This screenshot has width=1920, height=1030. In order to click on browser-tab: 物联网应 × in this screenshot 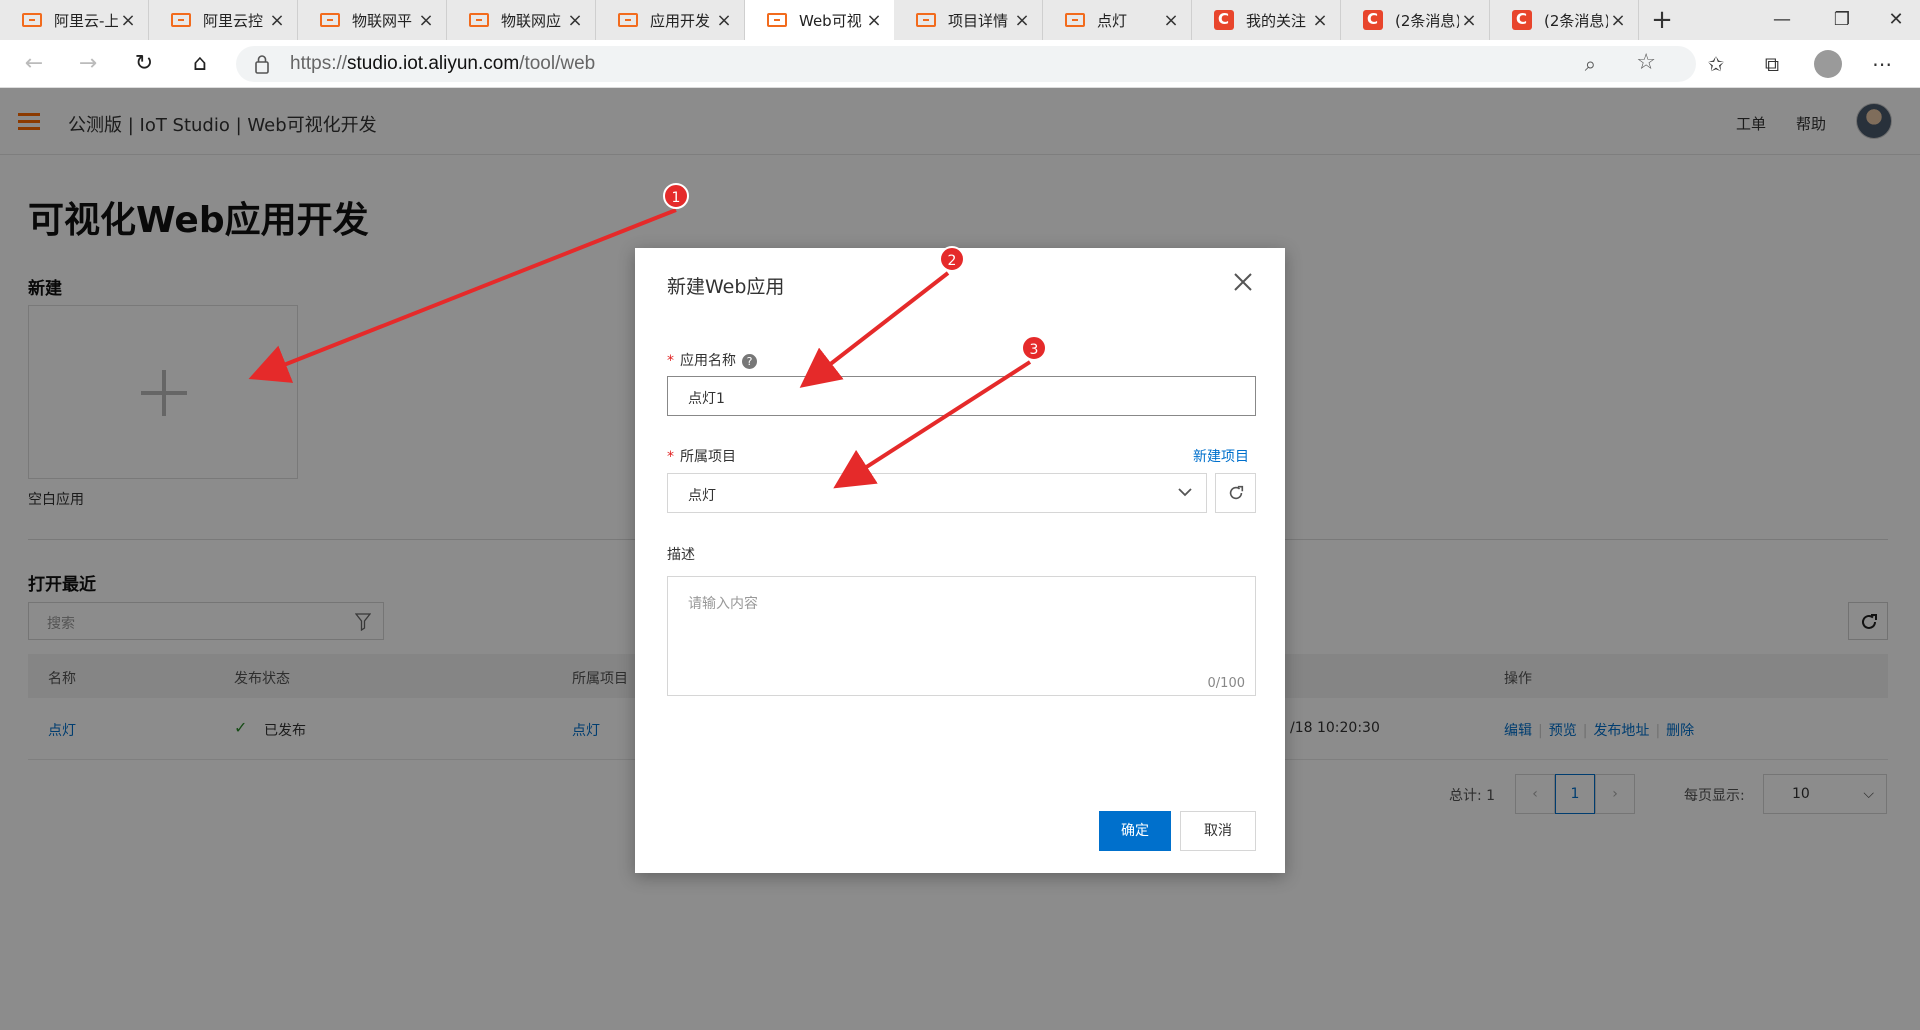, I will do `click(521, 20)`.